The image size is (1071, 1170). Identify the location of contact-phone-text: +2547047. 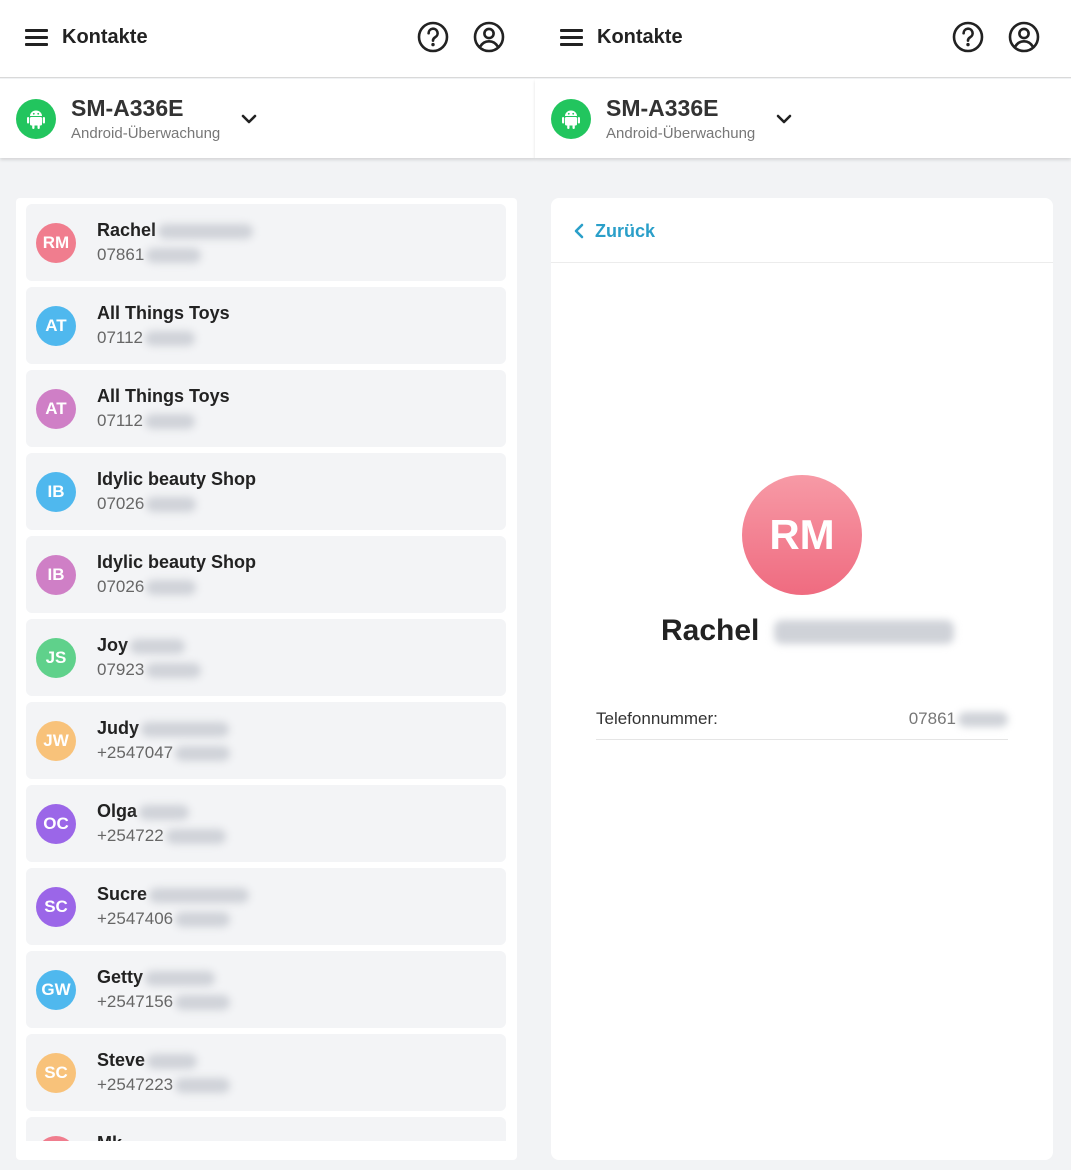
(135, 752).